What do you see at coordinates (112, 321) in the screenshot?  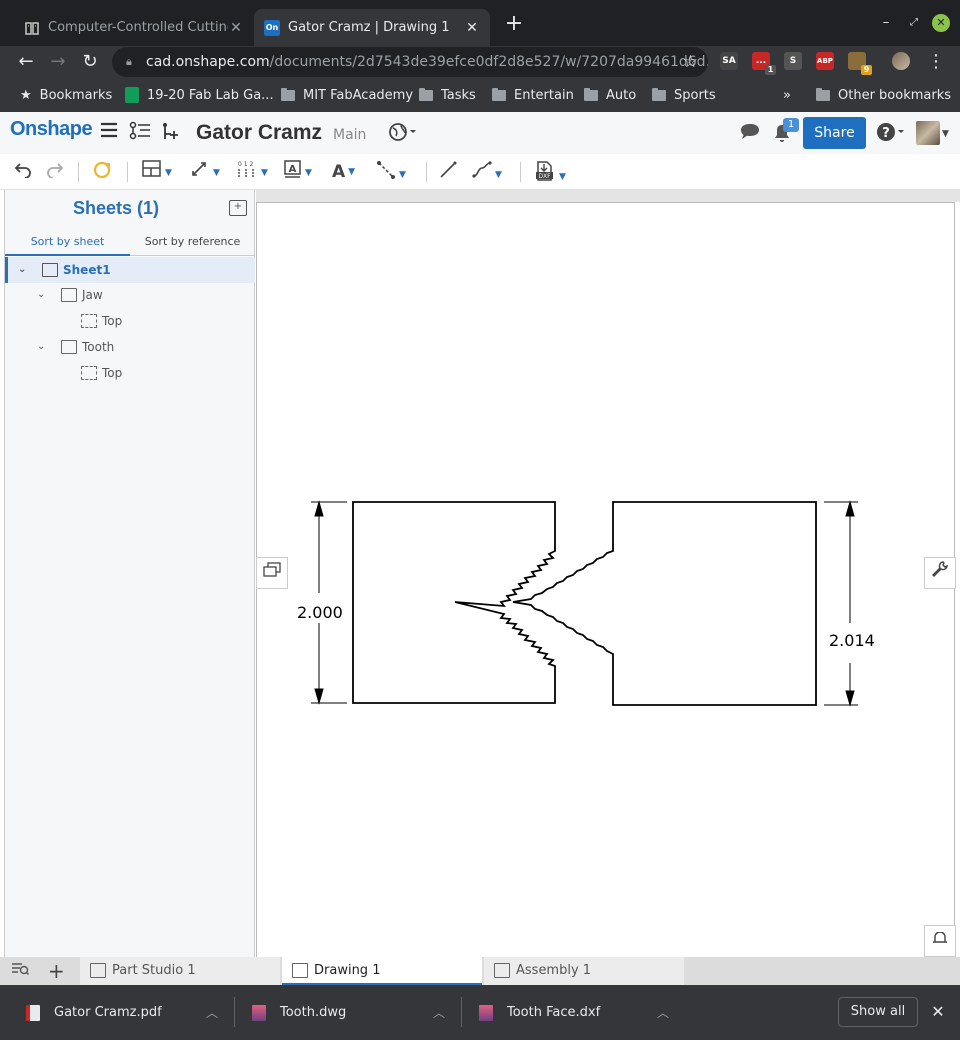 I see `tree-item-label: Top` at bounding box center [112, 321].